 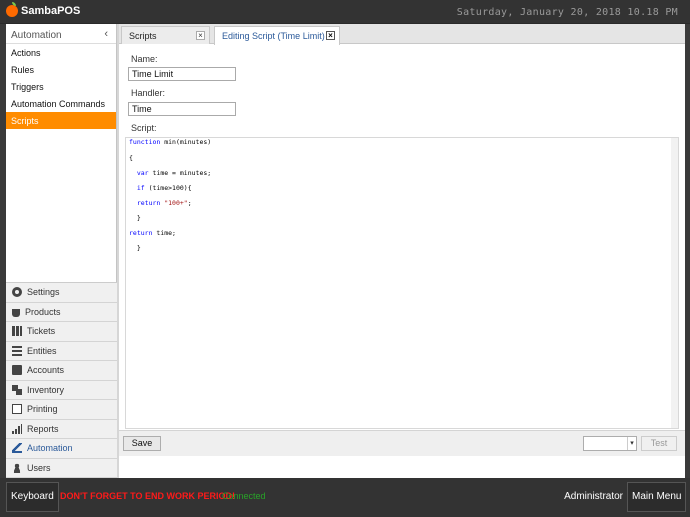 I want to click on code-line-1: function min(minutes), so click(x=170, y=142).